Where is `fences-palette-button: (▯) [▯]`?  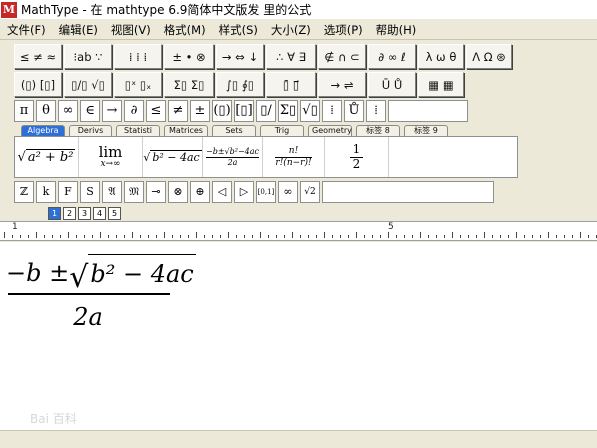
fences-palette-button: (▯) [▯] is located at coordinates (38, 84).